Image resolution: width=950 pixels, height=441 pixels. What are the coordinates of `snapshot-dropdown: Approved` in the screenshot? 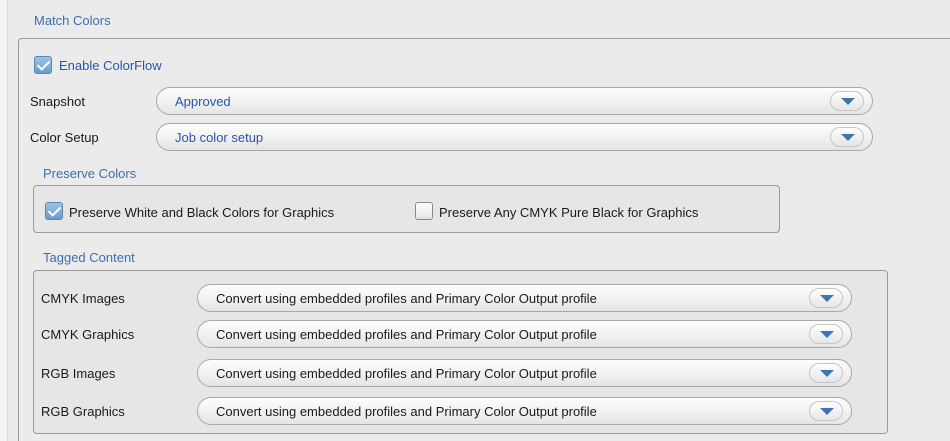 It's located at (514, 101).